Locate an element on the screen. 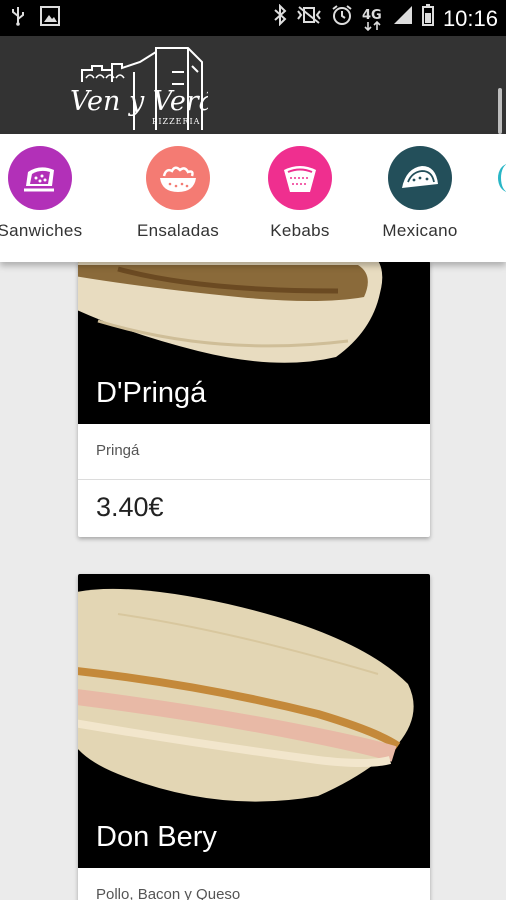  category-strip: Sanwiches Ensaladas Kebabs Mexicano is located at coordinates (253, 198).